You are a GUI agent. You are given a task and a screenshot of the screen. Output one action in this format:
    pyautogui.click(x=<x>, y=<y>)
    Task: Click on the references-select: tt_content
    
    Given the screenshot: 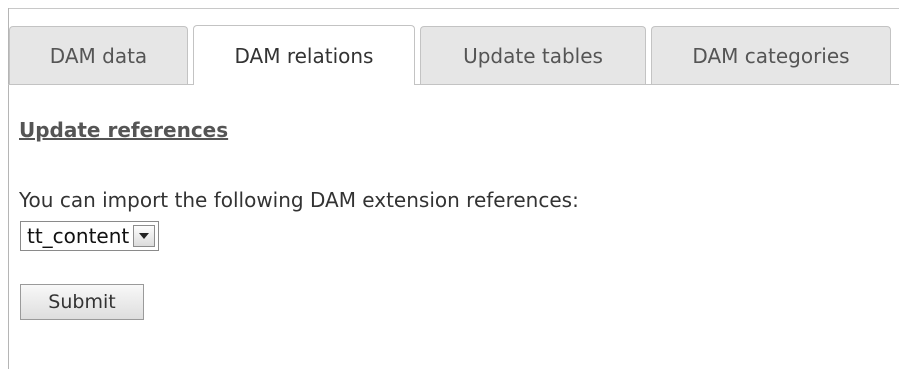 What is the action you would take?
    pyautogui.click(x=90, y=236)
    